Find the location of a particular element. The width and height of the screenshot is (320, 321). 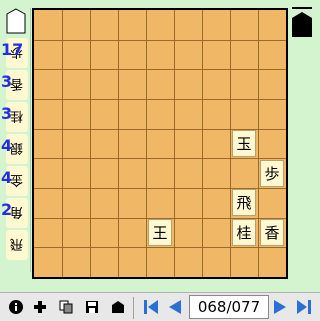

piece-label: 歩 is located at coordinates (272, 174).